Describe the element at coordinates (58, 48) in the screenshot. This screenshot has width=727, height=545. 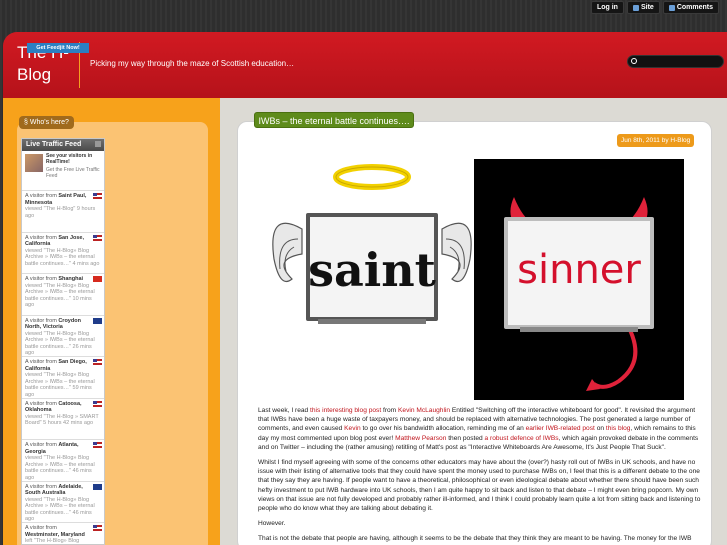
I see `get-feedjit-button: Get Feedjit Now!` at that location.